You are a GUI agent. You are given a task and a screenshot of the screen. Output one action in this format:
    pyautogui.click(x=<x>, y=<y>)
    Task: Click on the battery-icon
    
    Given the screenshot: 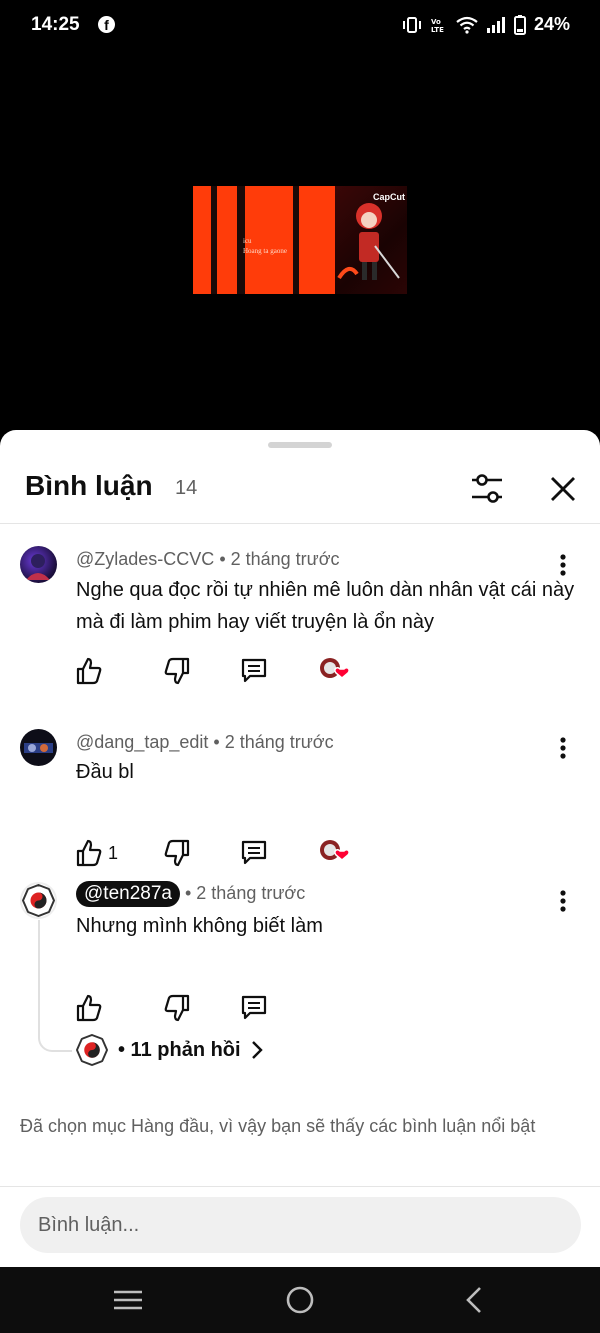 What is the action you would take?
    pyautogui.click(x=519, y=24)
    